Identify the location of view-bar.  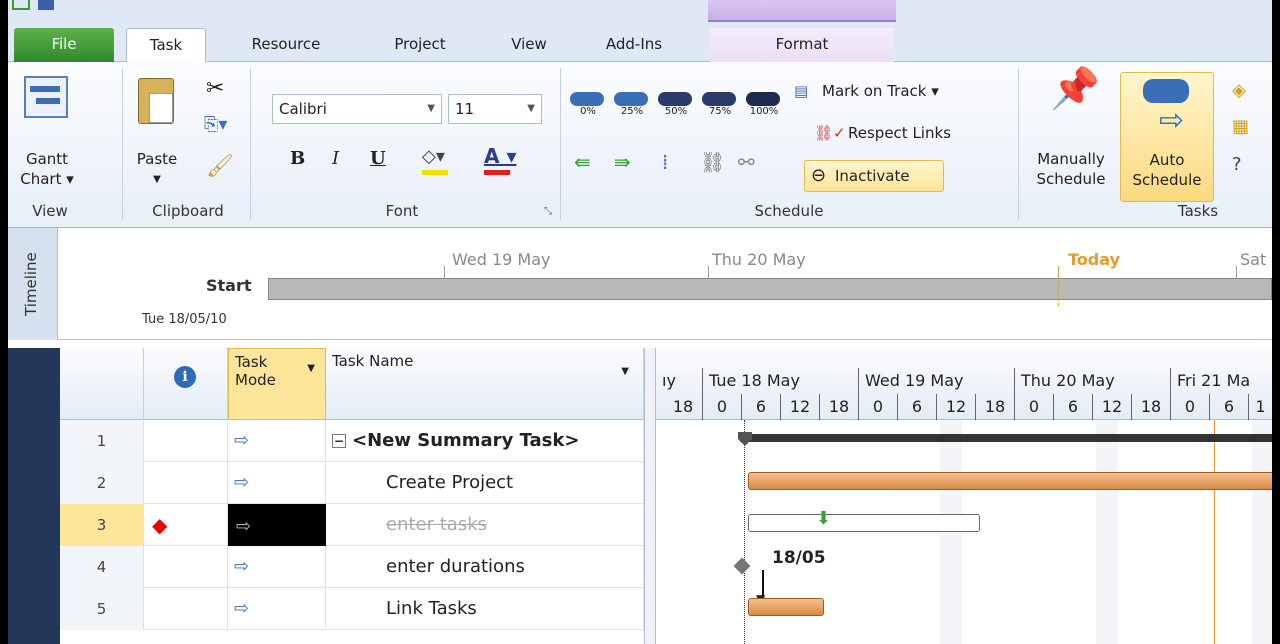
(34, 496).